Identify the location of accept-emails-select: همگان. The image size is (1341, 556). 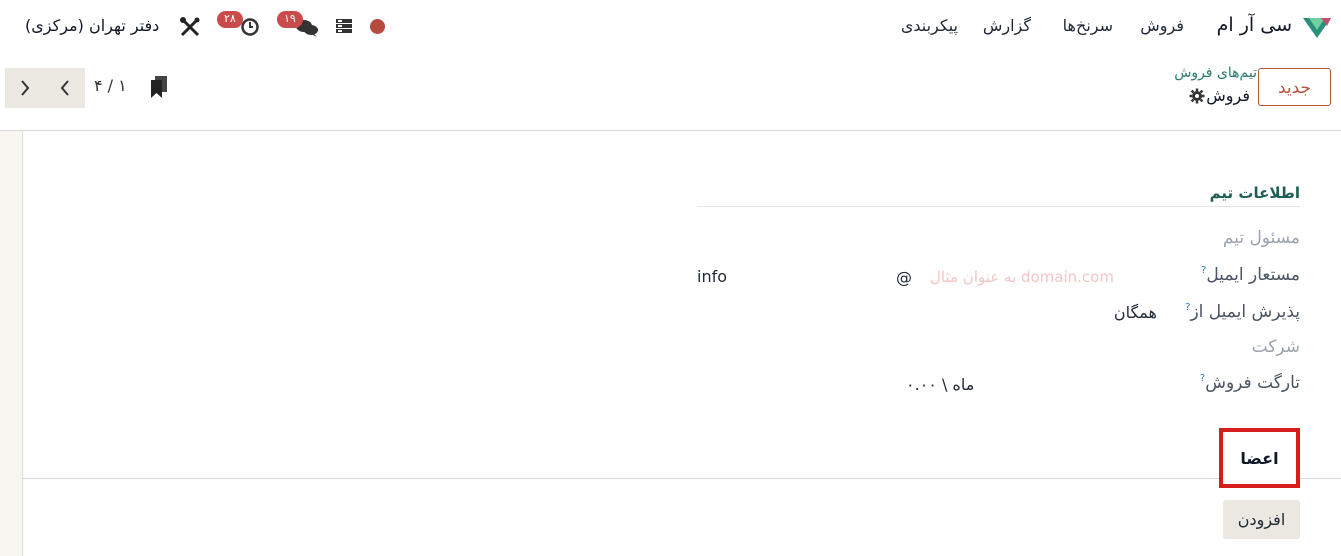
(1135, 312).